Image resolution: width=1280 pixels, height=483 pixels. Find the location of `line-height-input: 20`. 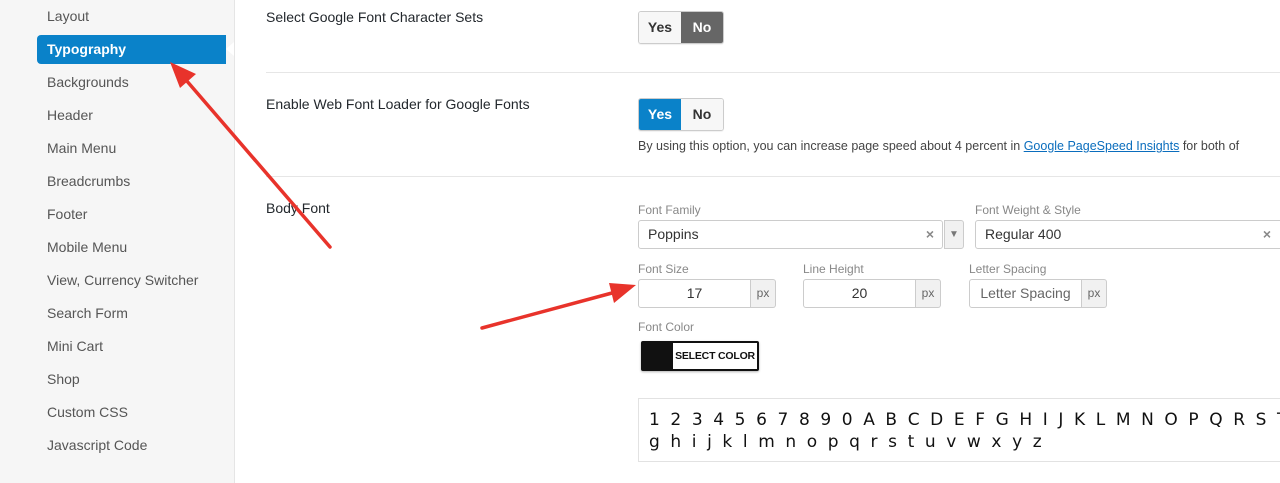

line-height-input: 20 is located at coordinates (859, 293).